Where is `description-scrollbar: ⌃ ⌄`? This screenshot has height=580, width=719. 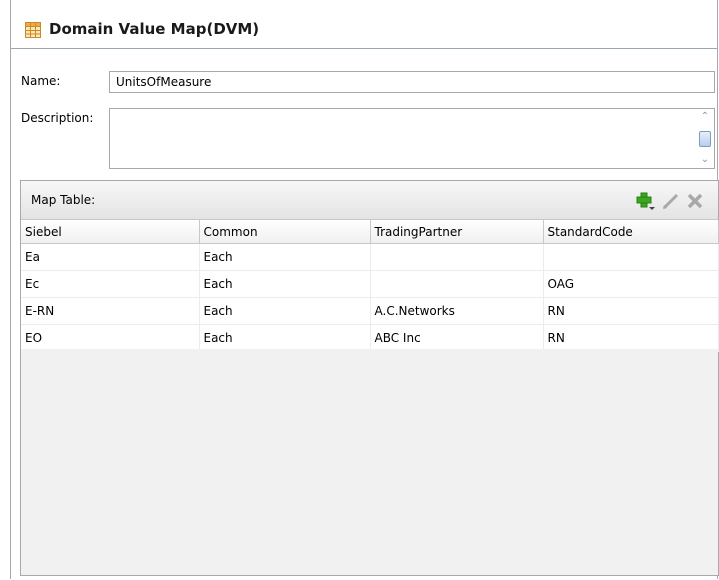 description-scrollbar: ⌃ ⌄ is located at coordinates (705, 138).